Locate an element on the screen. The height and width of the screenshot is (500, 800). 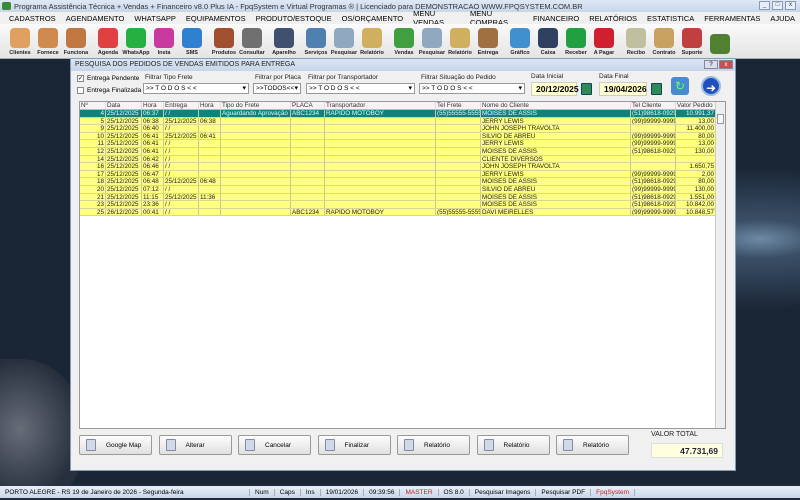
menu-item: FINANCEIRO is located at coordinates (556, 18).